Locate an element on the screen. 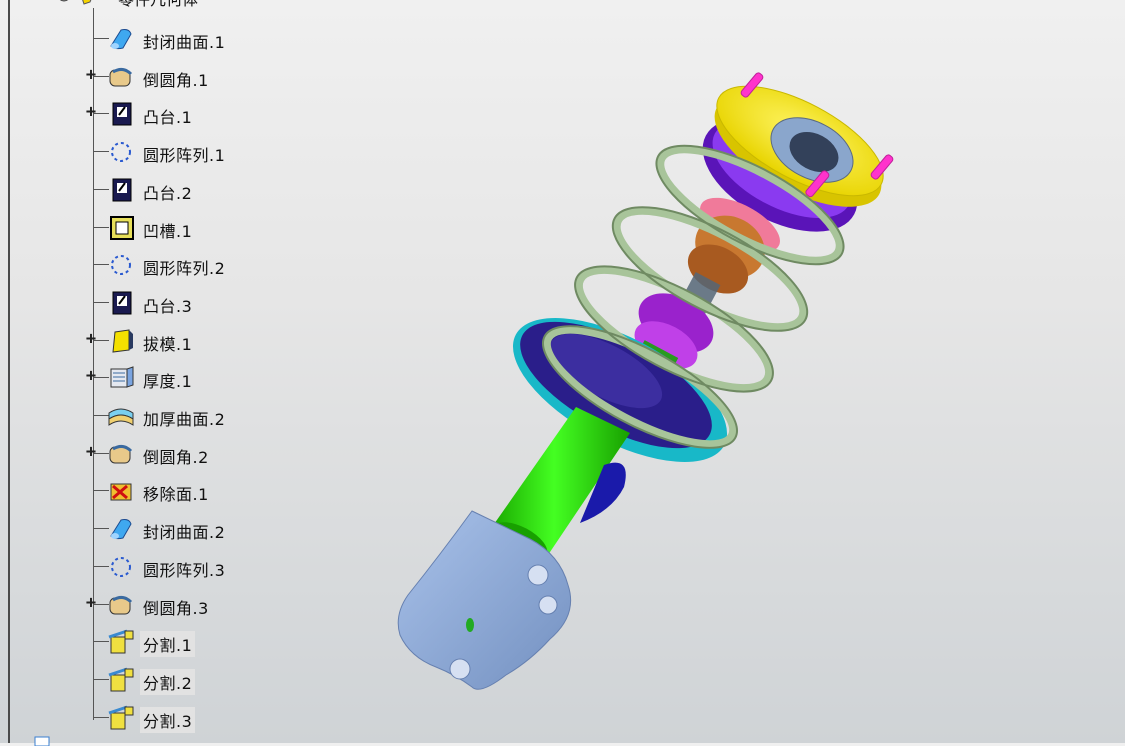 This screenshot has width=1125, height=746. tree-node: 移除面.1 is located at coordinates (190, 491).